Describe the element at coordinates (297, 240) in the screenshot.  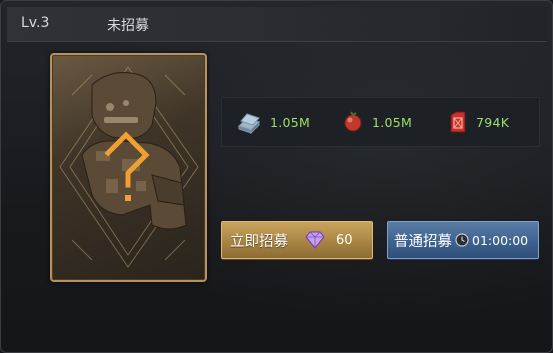
I see `instant-recruit-button: 立即招募 60` at that location.